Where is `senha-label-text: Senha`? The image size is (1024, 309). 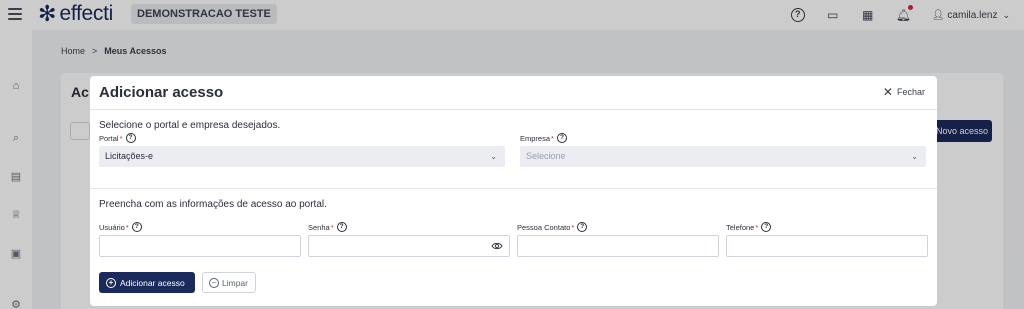
senha-label-text: Senha is located at coordinates (319, 227).